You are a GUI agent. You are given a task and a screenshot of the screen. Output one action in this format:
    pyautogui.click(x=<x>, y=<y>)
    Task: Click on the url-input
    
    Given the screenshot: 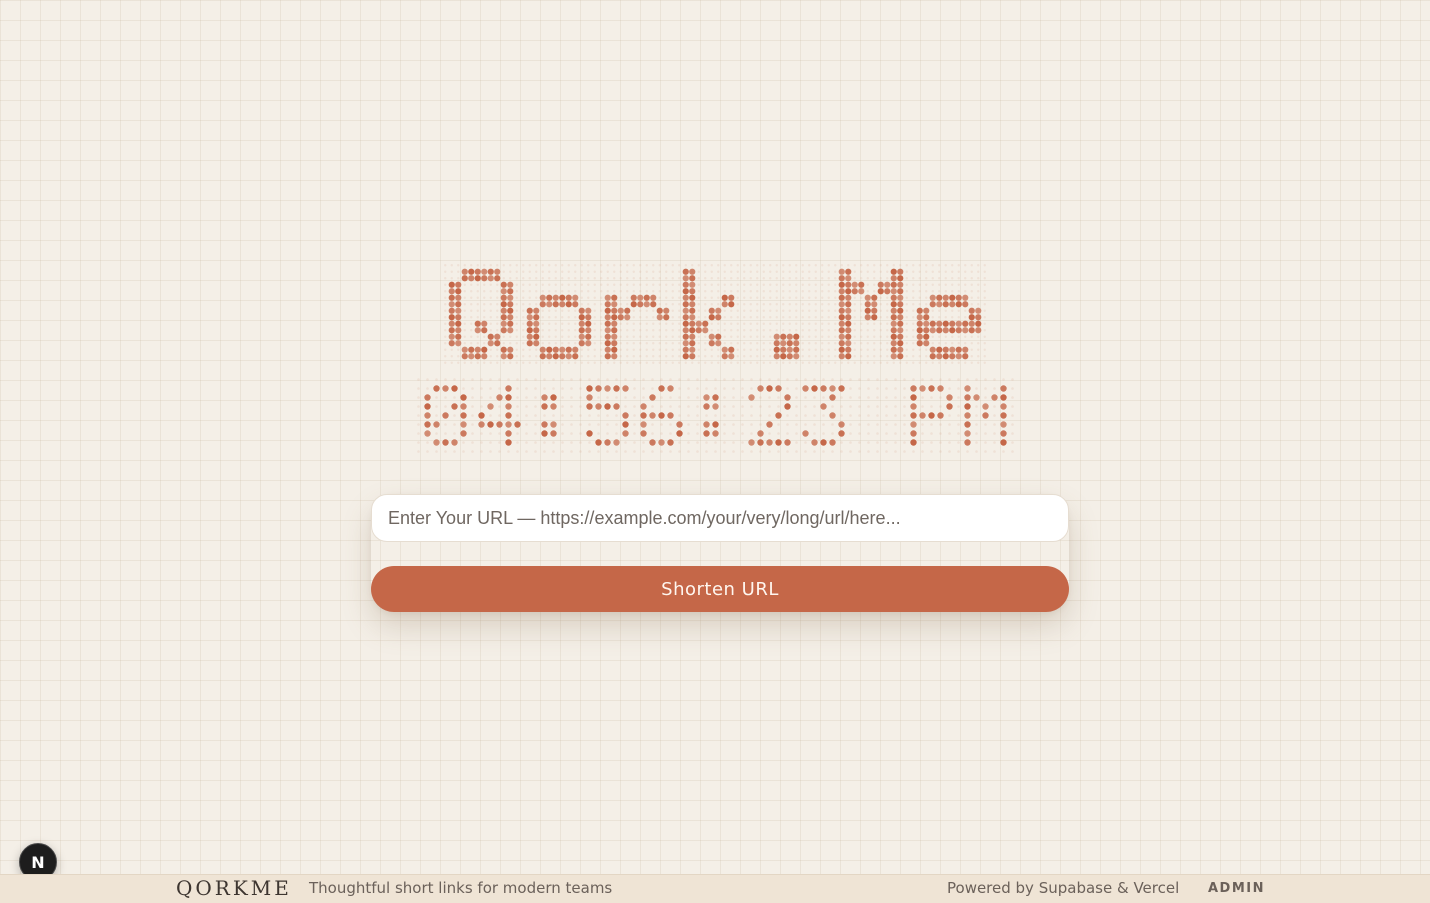 What is the action you would take?
    pyautogui.click(x=720, y=518)
    